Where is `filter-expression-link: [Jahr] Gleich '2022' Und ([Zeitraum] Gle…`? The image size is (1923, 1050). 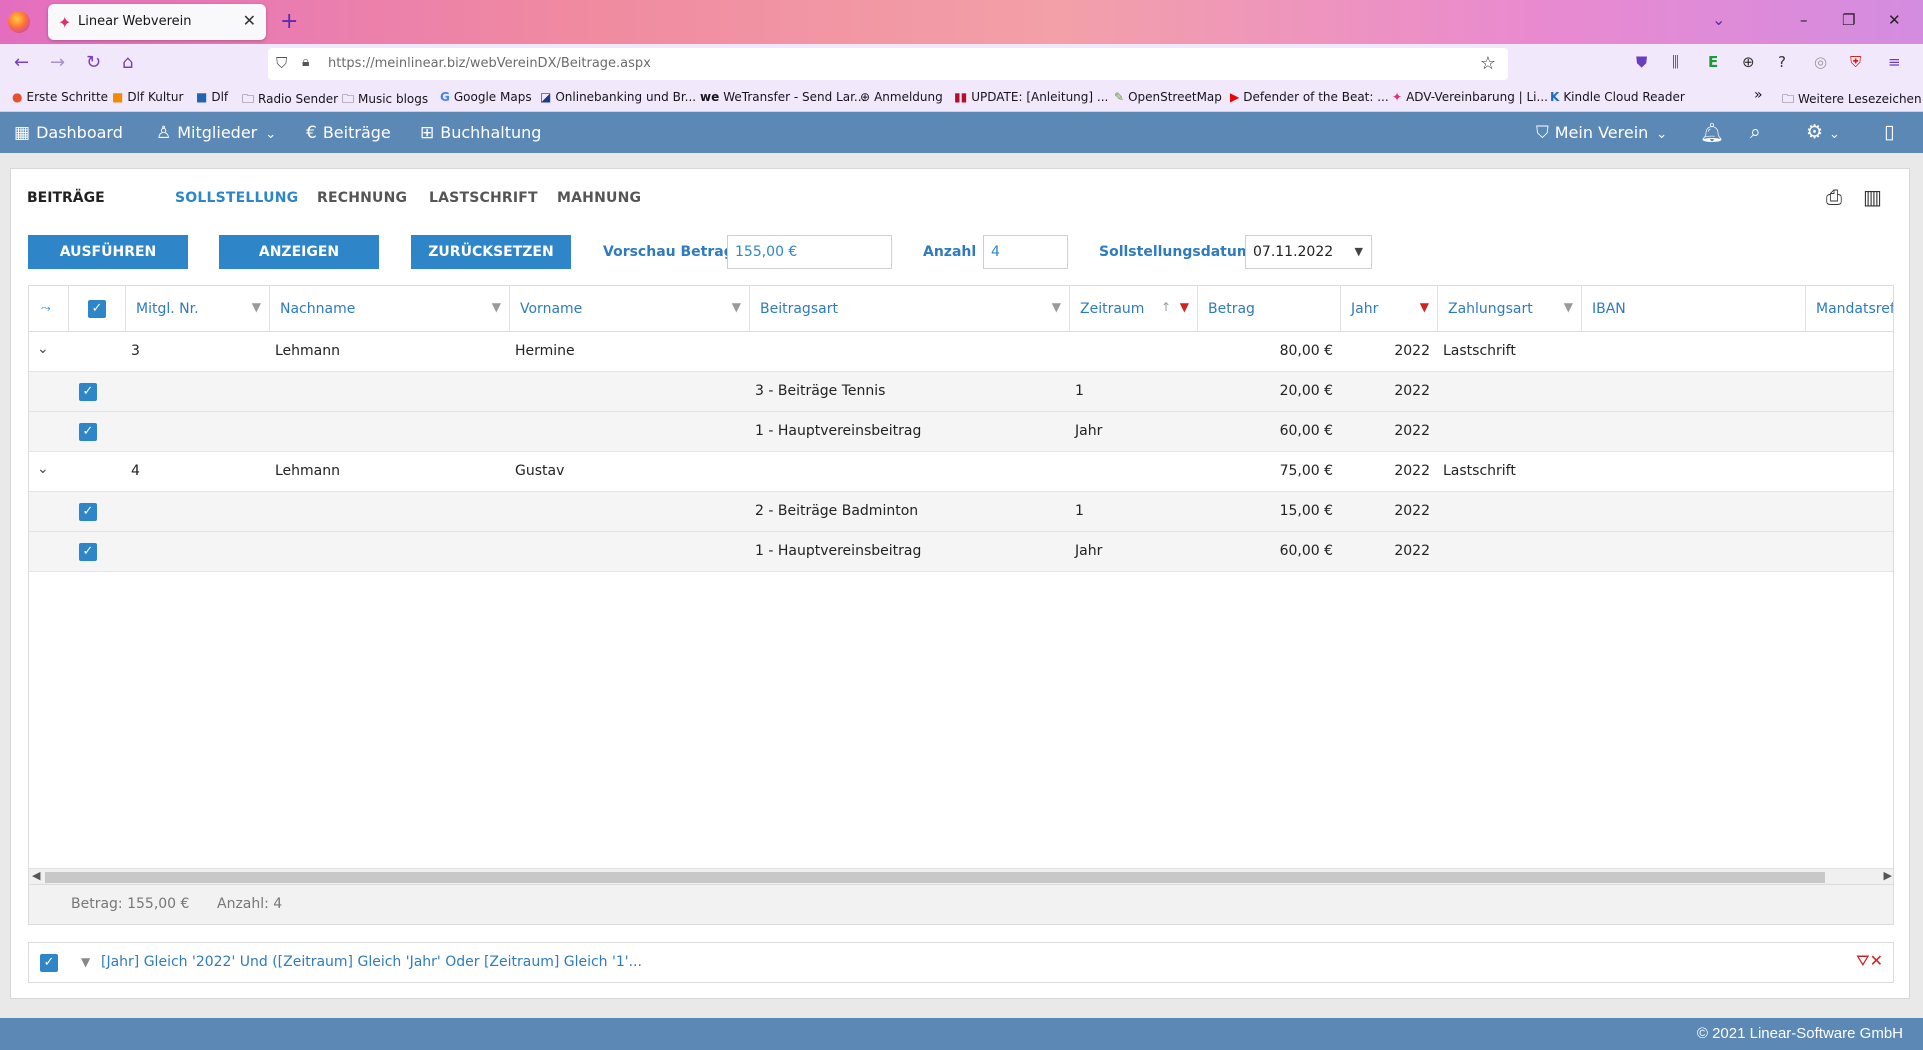 filter-expression-link: [Jahr] Gleich '2022' Und ([Zeitraum] Gle… is located at coordinates (371, 962).